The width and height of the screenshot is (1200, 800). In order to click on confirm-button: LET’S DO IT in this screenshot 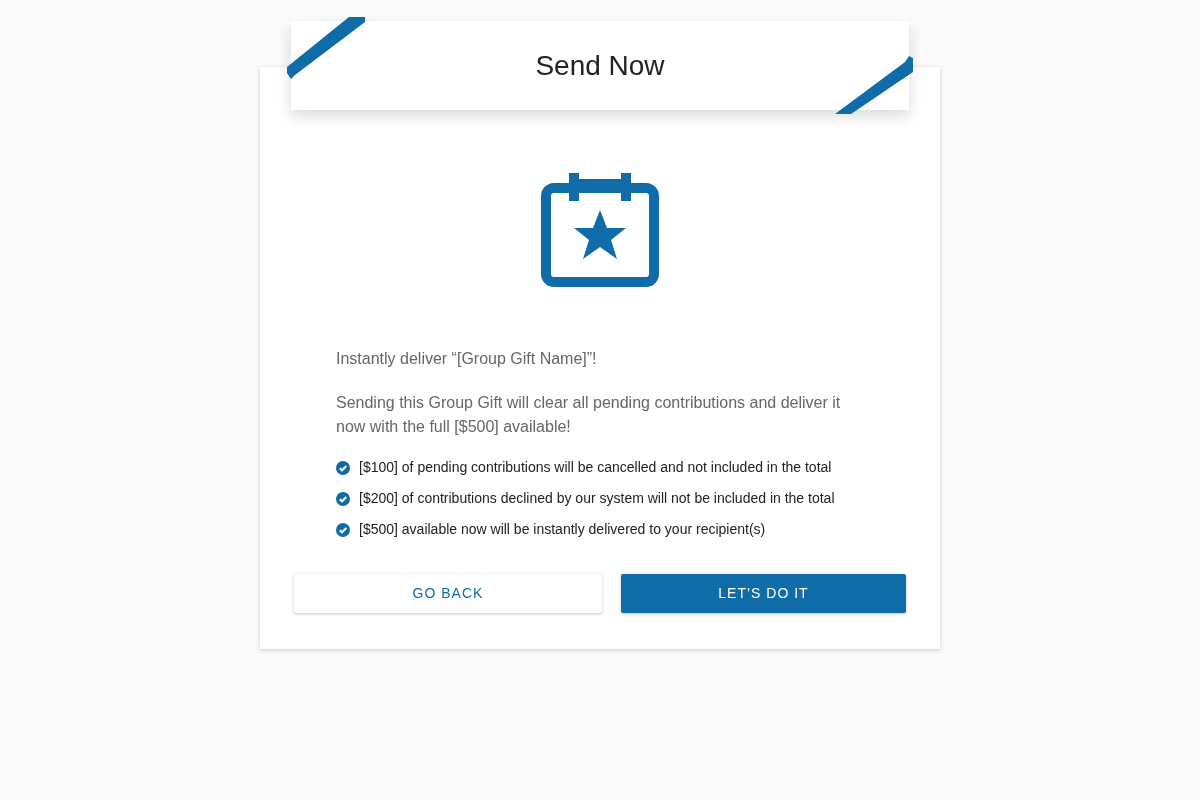, I will do `click(763, 593)`.